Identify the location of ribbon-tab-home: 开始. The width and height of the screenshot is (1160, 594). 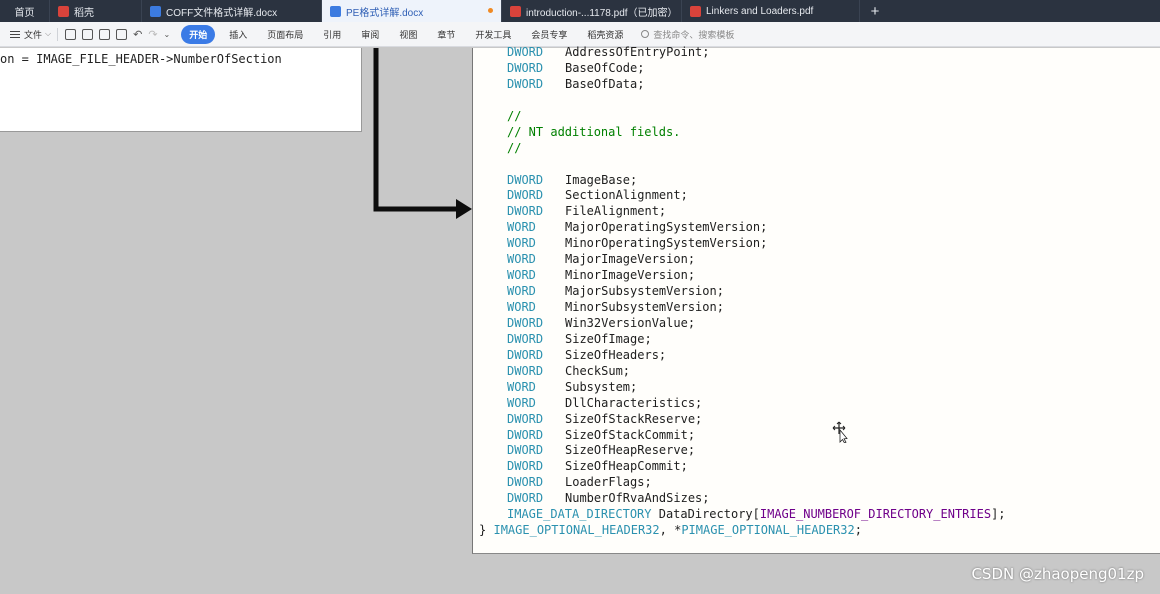
(198, 34).